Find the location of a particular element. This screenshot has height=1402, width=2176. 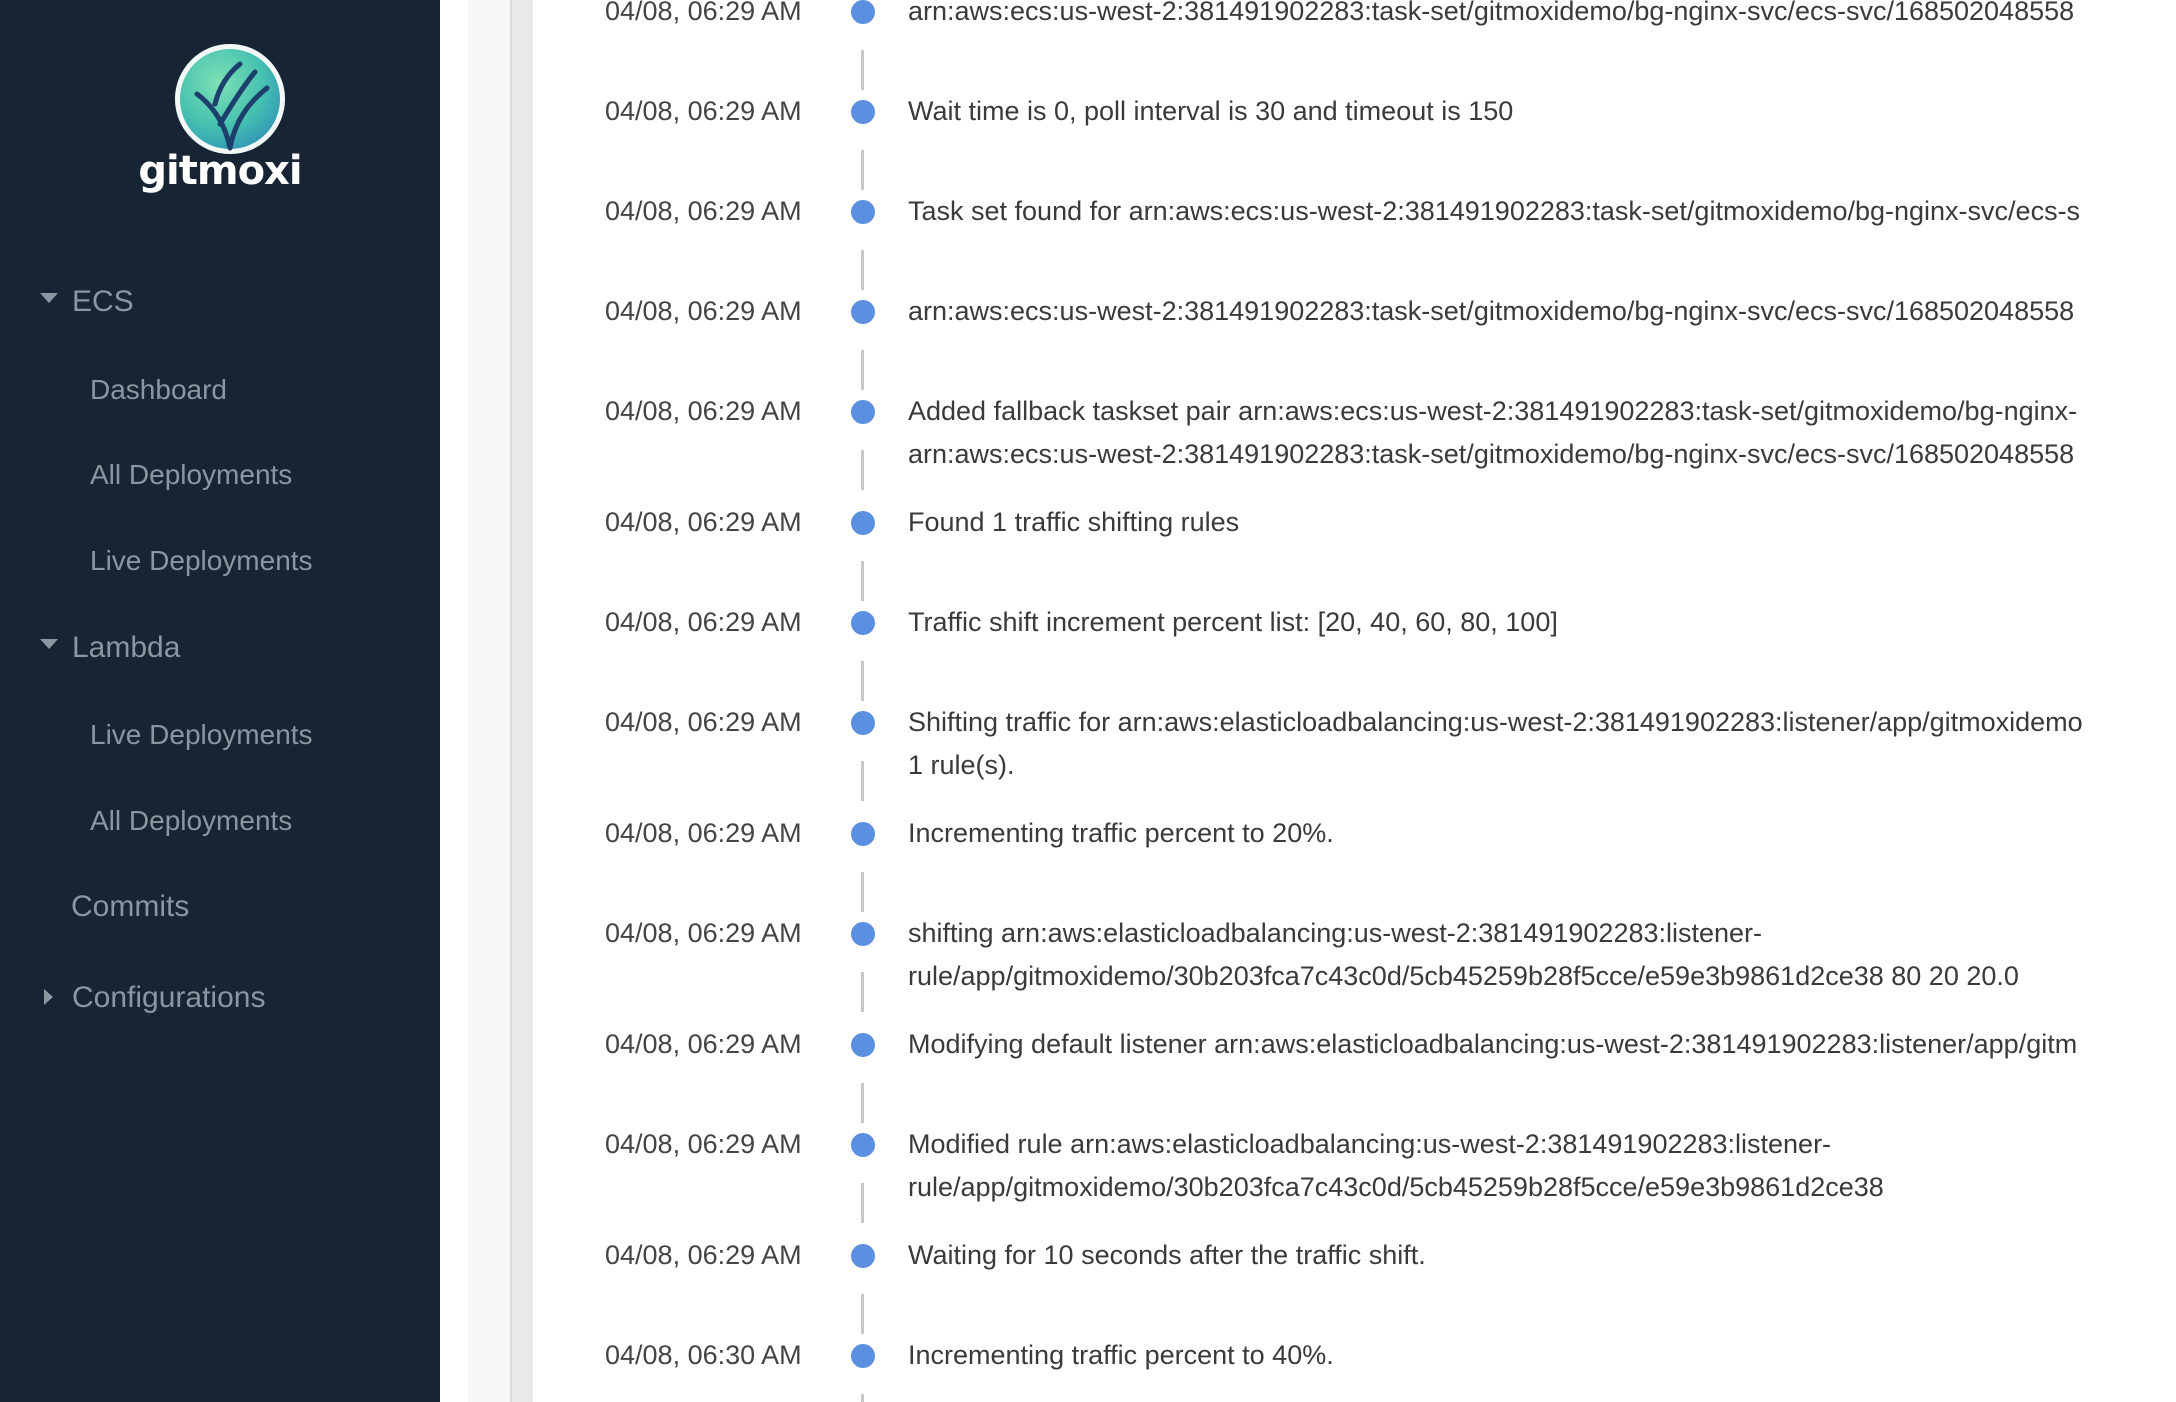

gutter-panel is located at coordinates (489, 701).